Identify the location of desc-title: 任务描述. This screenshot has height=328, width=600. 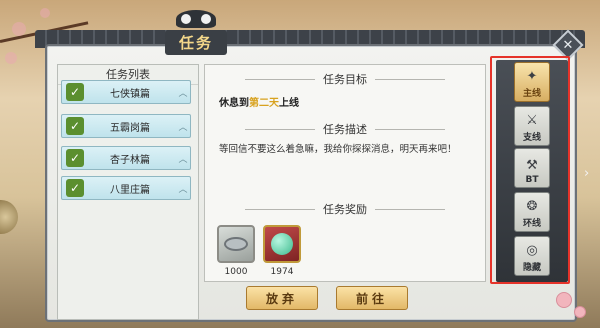
(345, 129).